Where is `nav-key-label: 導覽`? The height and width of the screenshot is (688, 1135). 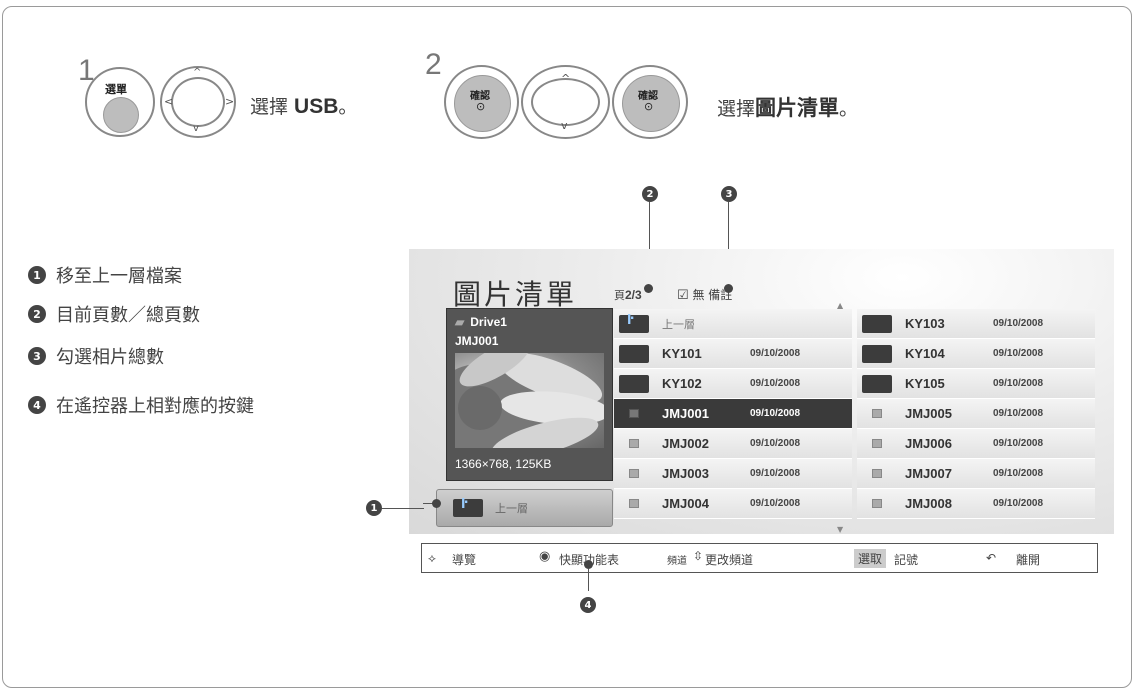
nav-key-label: 導覽 is located at coordinates (464, 560).